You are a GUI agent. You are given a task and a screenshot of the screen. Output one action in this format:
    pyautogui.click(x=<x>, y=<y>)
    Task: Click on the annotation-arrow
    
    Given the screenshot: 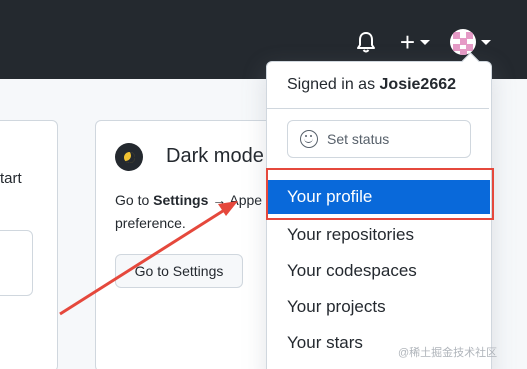 What is the action you would take?
    pyautogui.click(x=148, y=258)
    